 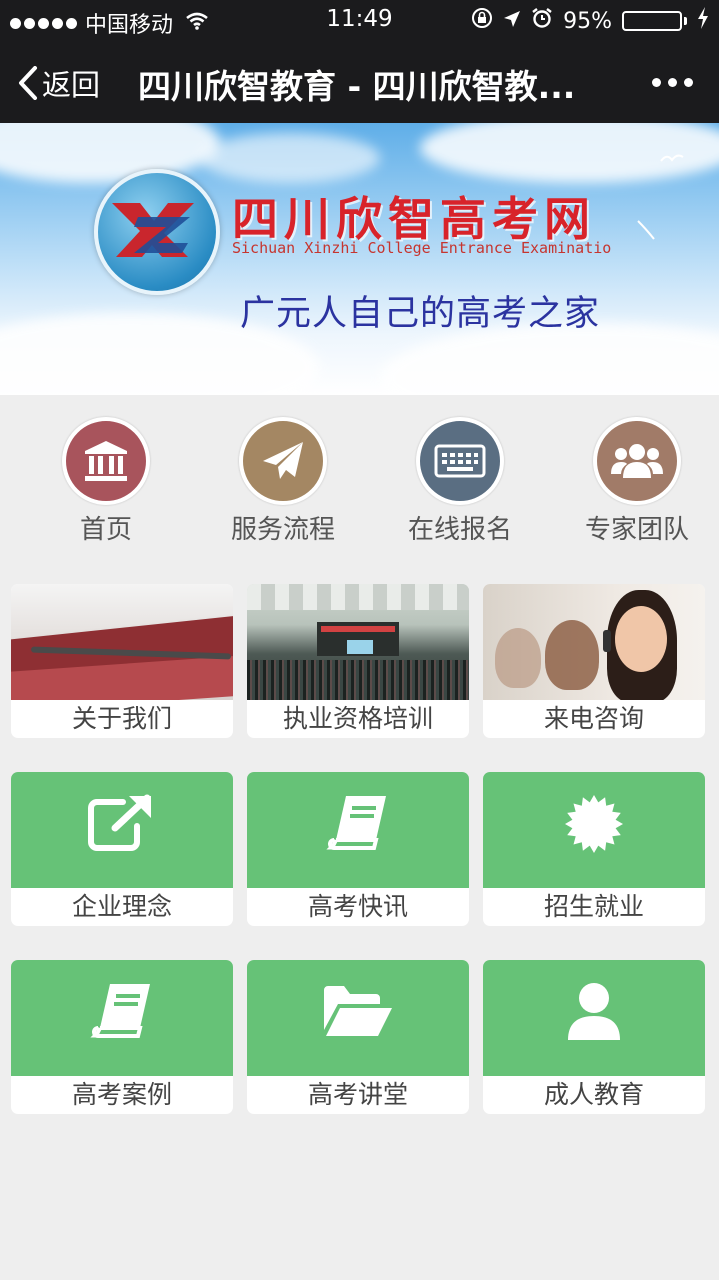 I want to click on quick-nav-service-process: 服务流程, so click(x=283, y=481).